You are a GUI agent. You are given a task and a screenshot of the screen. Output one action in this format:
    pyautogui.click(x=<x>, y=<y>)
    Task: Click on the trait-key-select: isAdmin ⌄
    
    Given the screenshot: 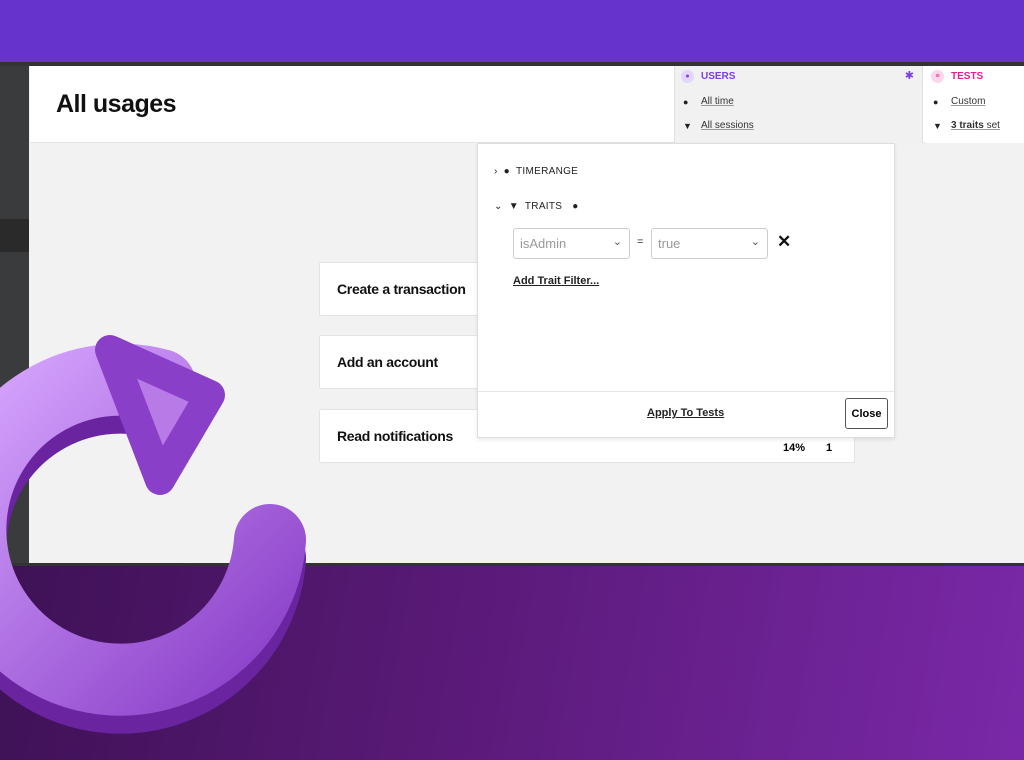 What is the action you would take?
    pyautogui.click(x=571, y=243)
    